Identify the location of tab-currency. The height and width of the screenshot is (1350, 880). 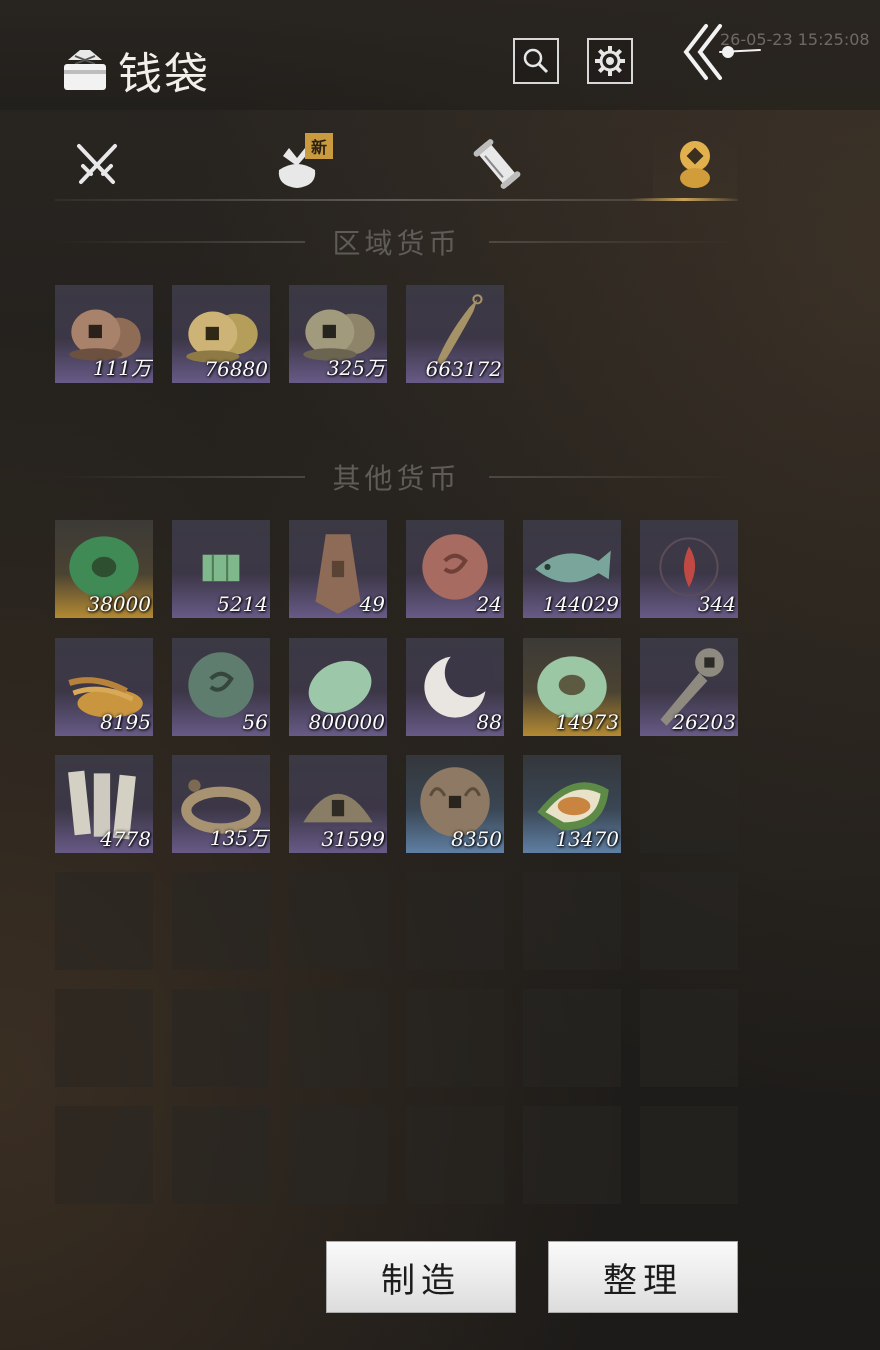
(695, 164).